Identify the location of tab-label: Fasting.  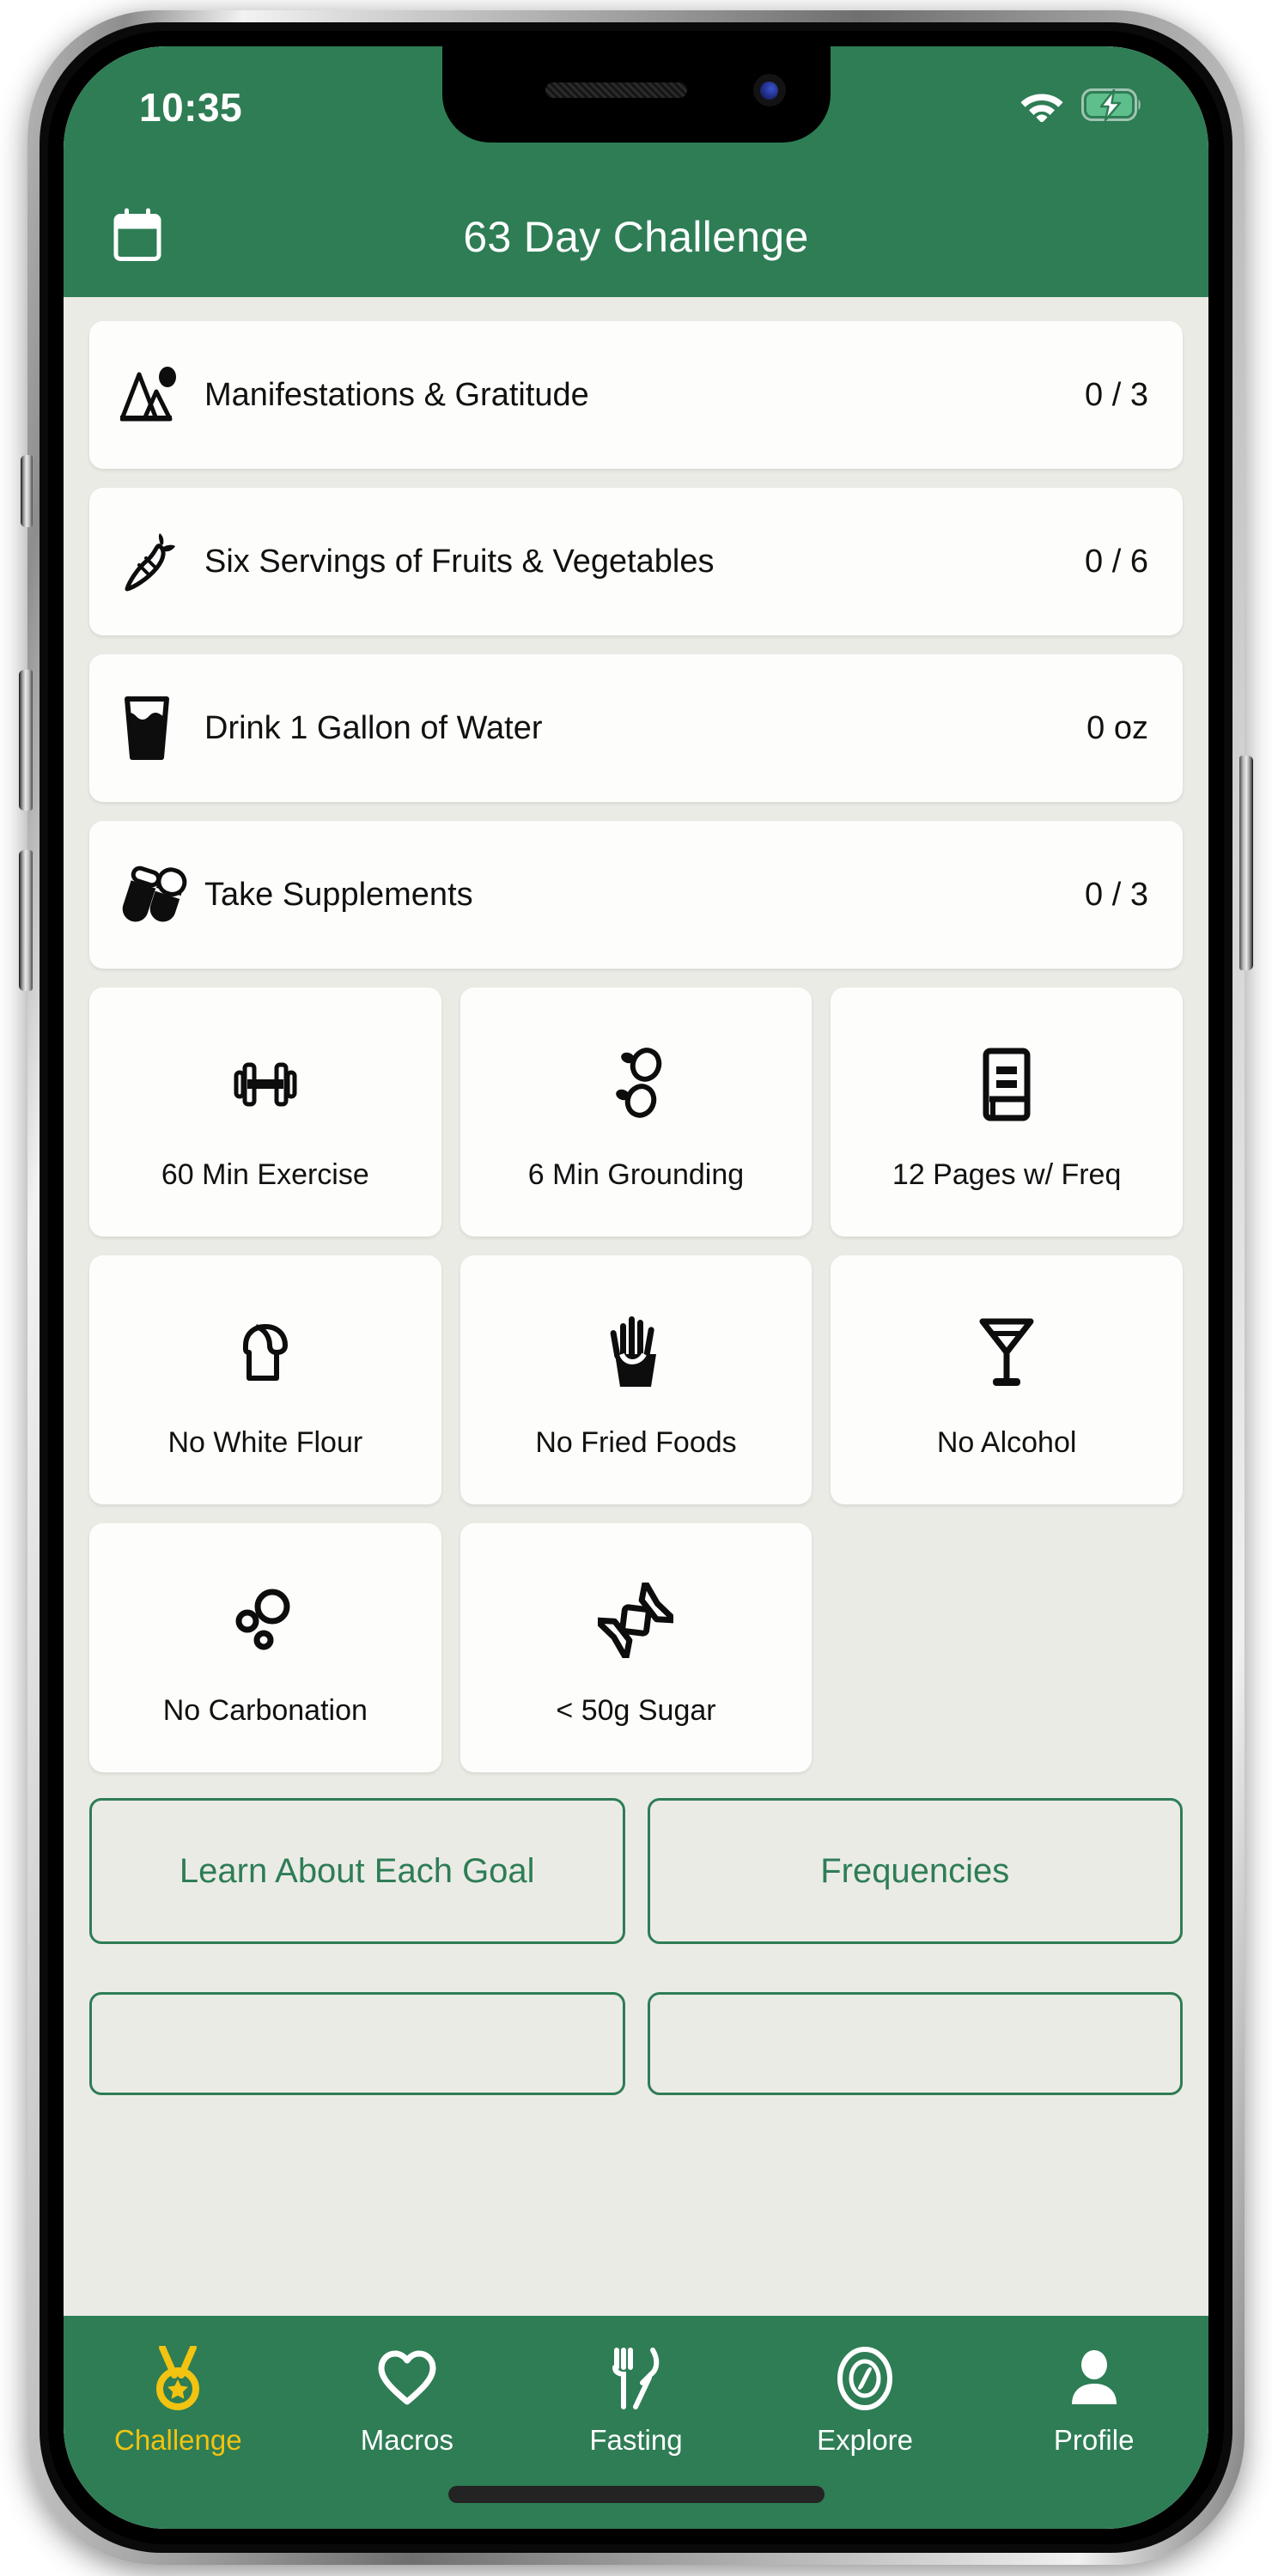
(636, 2440).